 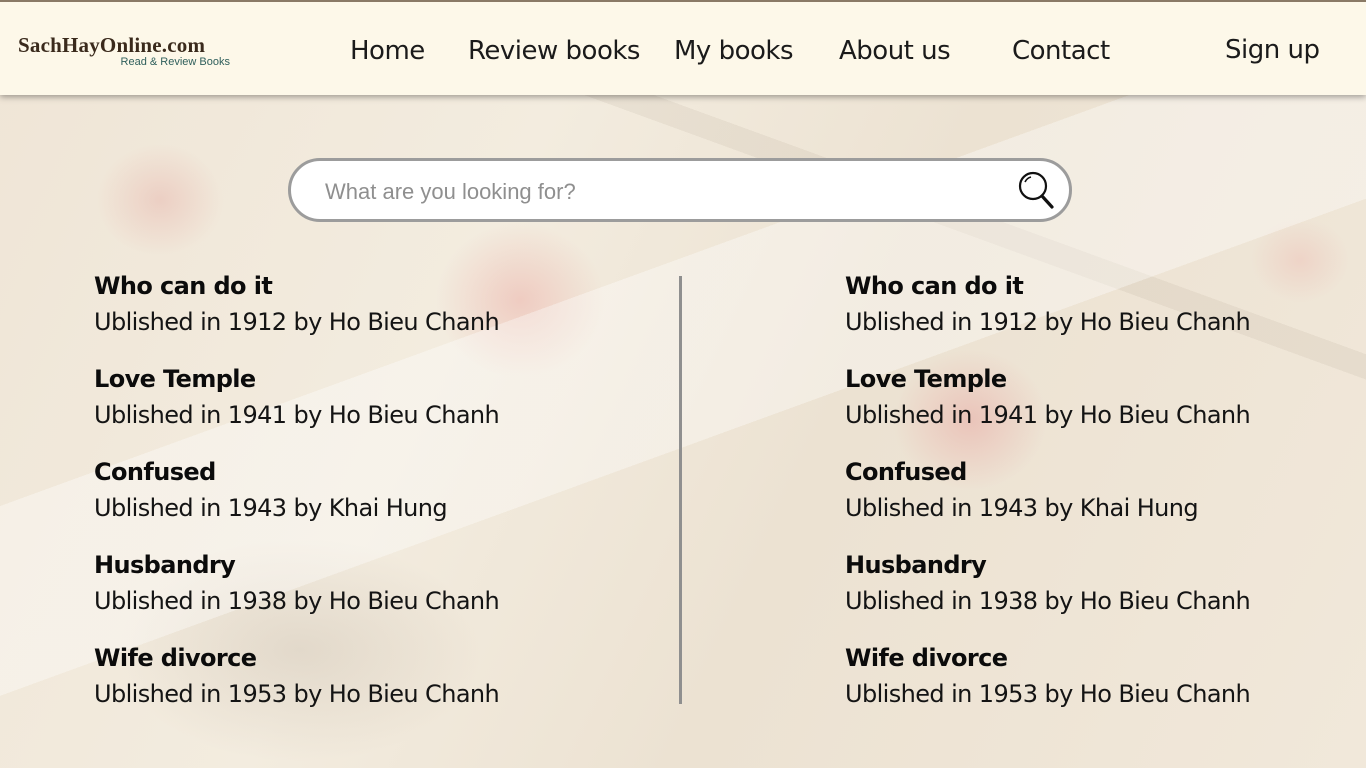 I want to click on nav-contact: Contact, so click(x=1061, y=51).